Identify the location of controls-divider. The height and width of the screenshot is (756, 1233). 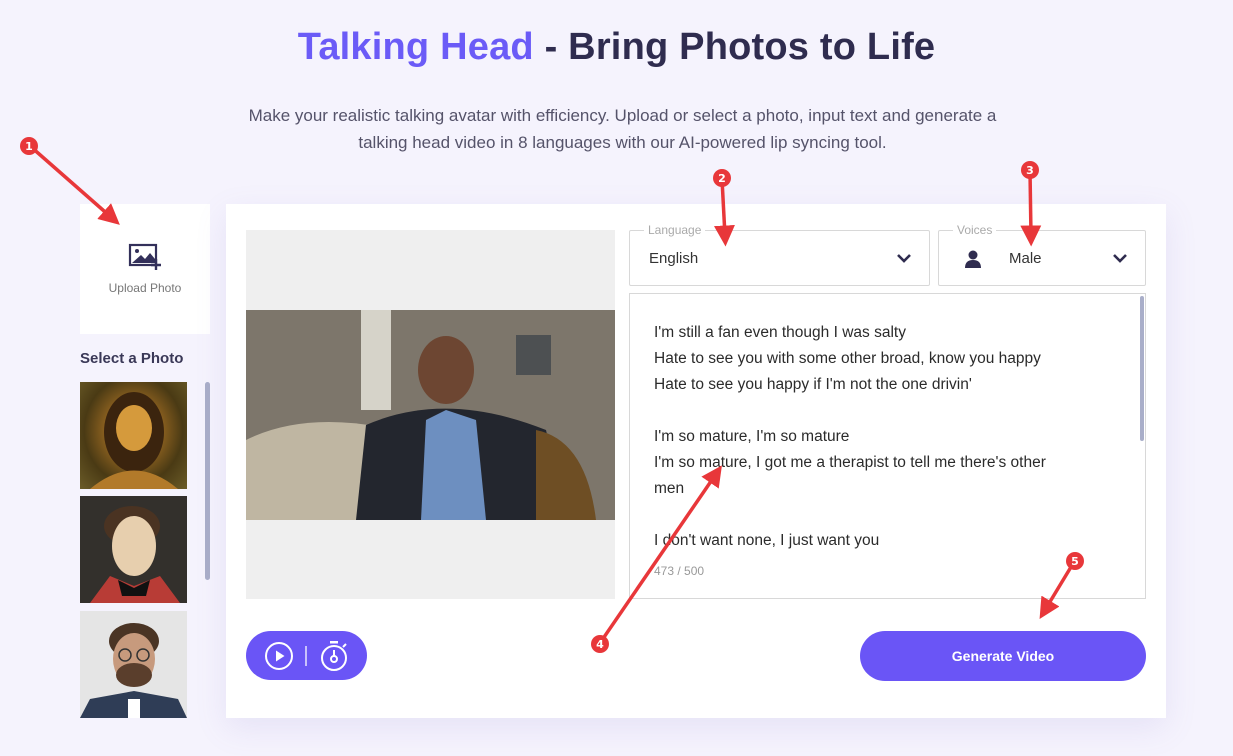
(306, 655).